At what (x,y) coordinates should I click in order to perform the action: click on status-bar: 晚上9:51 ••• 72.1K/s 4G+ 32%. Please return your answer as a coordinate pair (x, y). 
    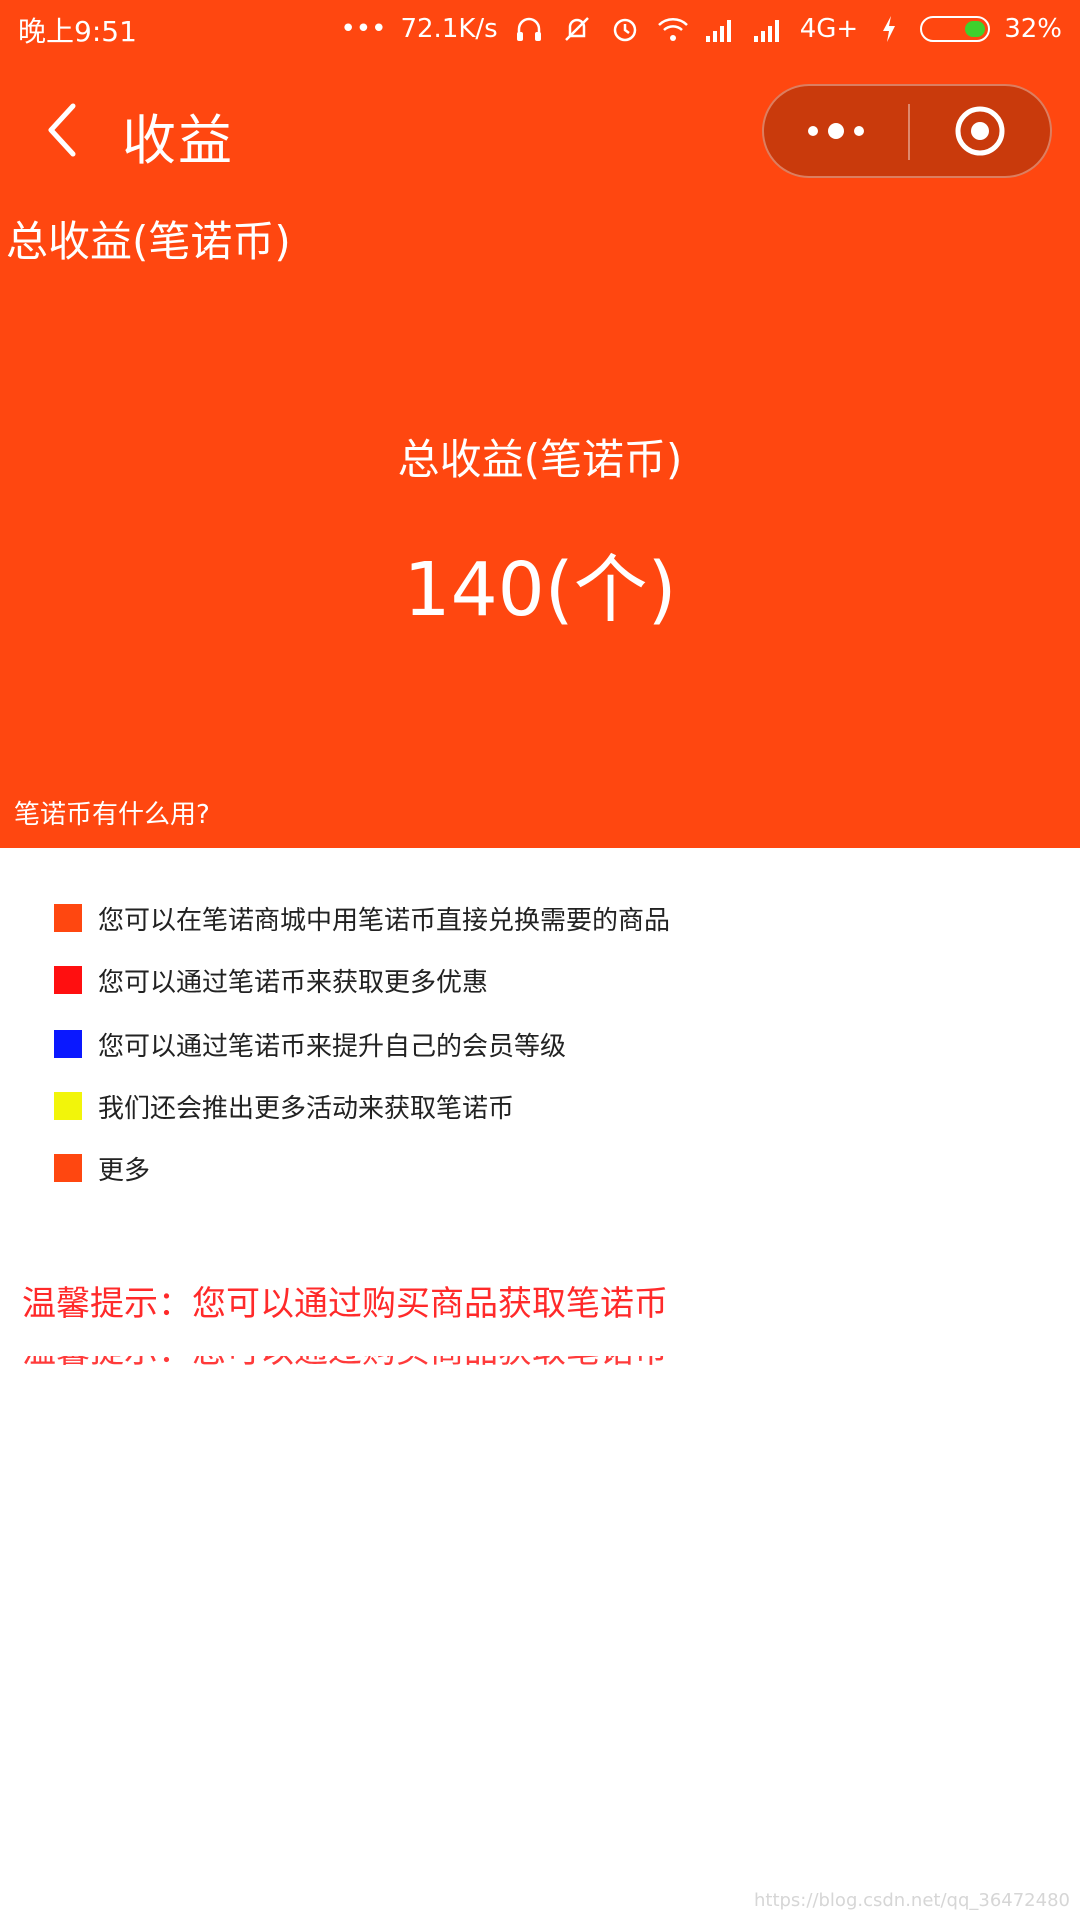
    Looking at the image, I should click on (540, 29).